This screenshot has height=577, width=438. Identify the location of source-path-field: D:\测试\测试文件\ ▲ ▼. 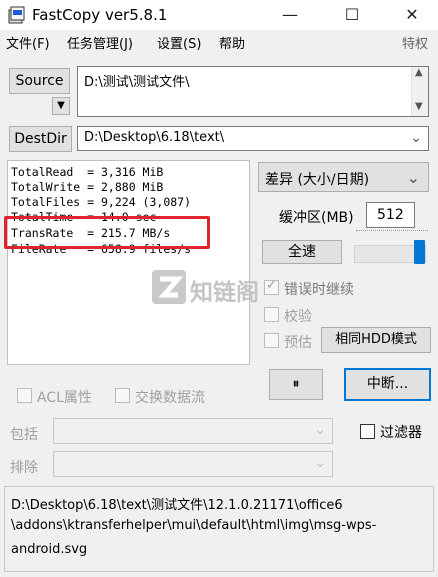
(253, 91).